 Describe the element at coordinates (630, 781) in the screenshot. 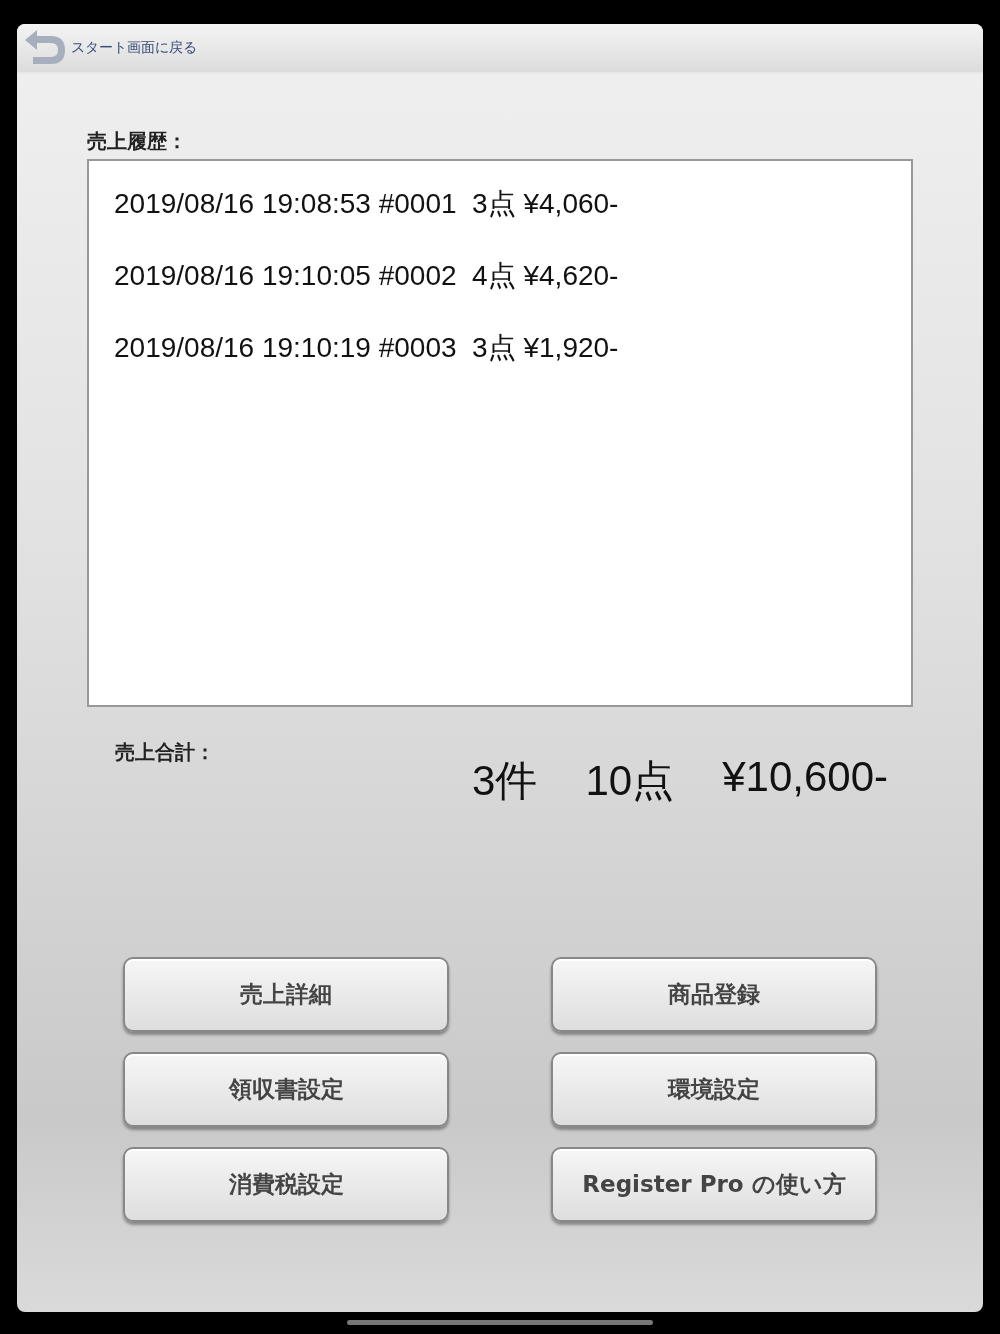

I see `total-items: 10点` at that location.